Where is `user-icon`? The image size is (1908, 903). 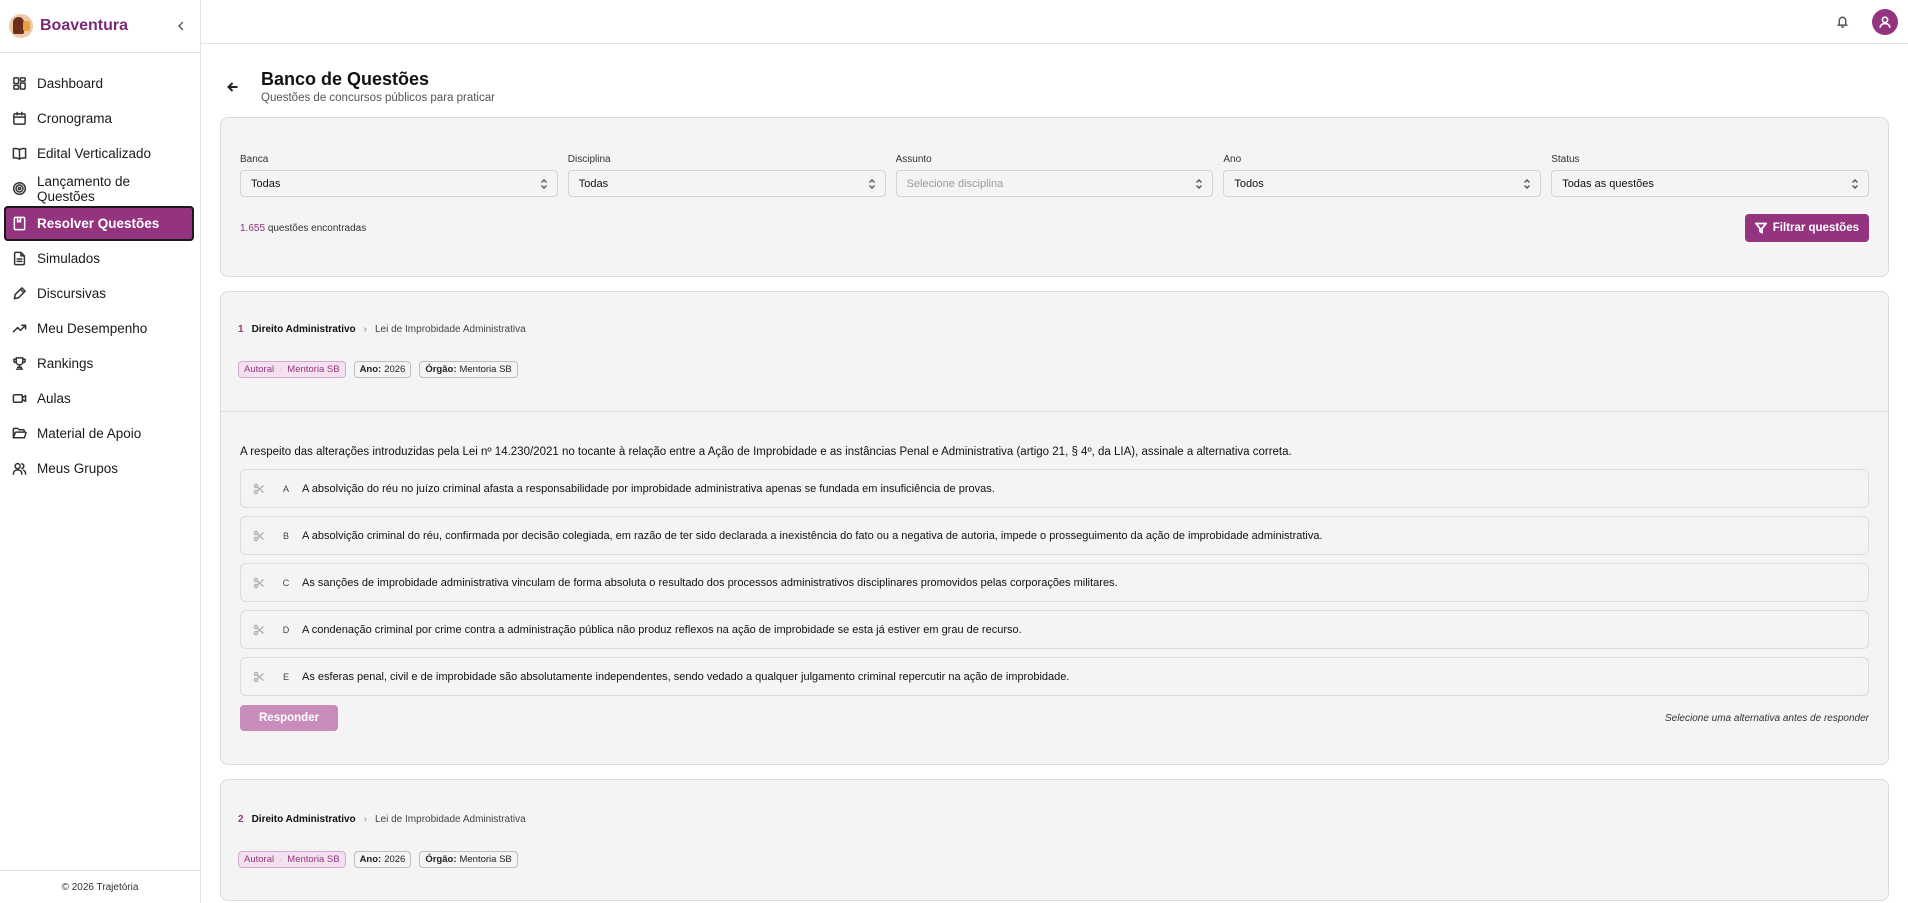 user-icon is located at coordinates (1885, 21).